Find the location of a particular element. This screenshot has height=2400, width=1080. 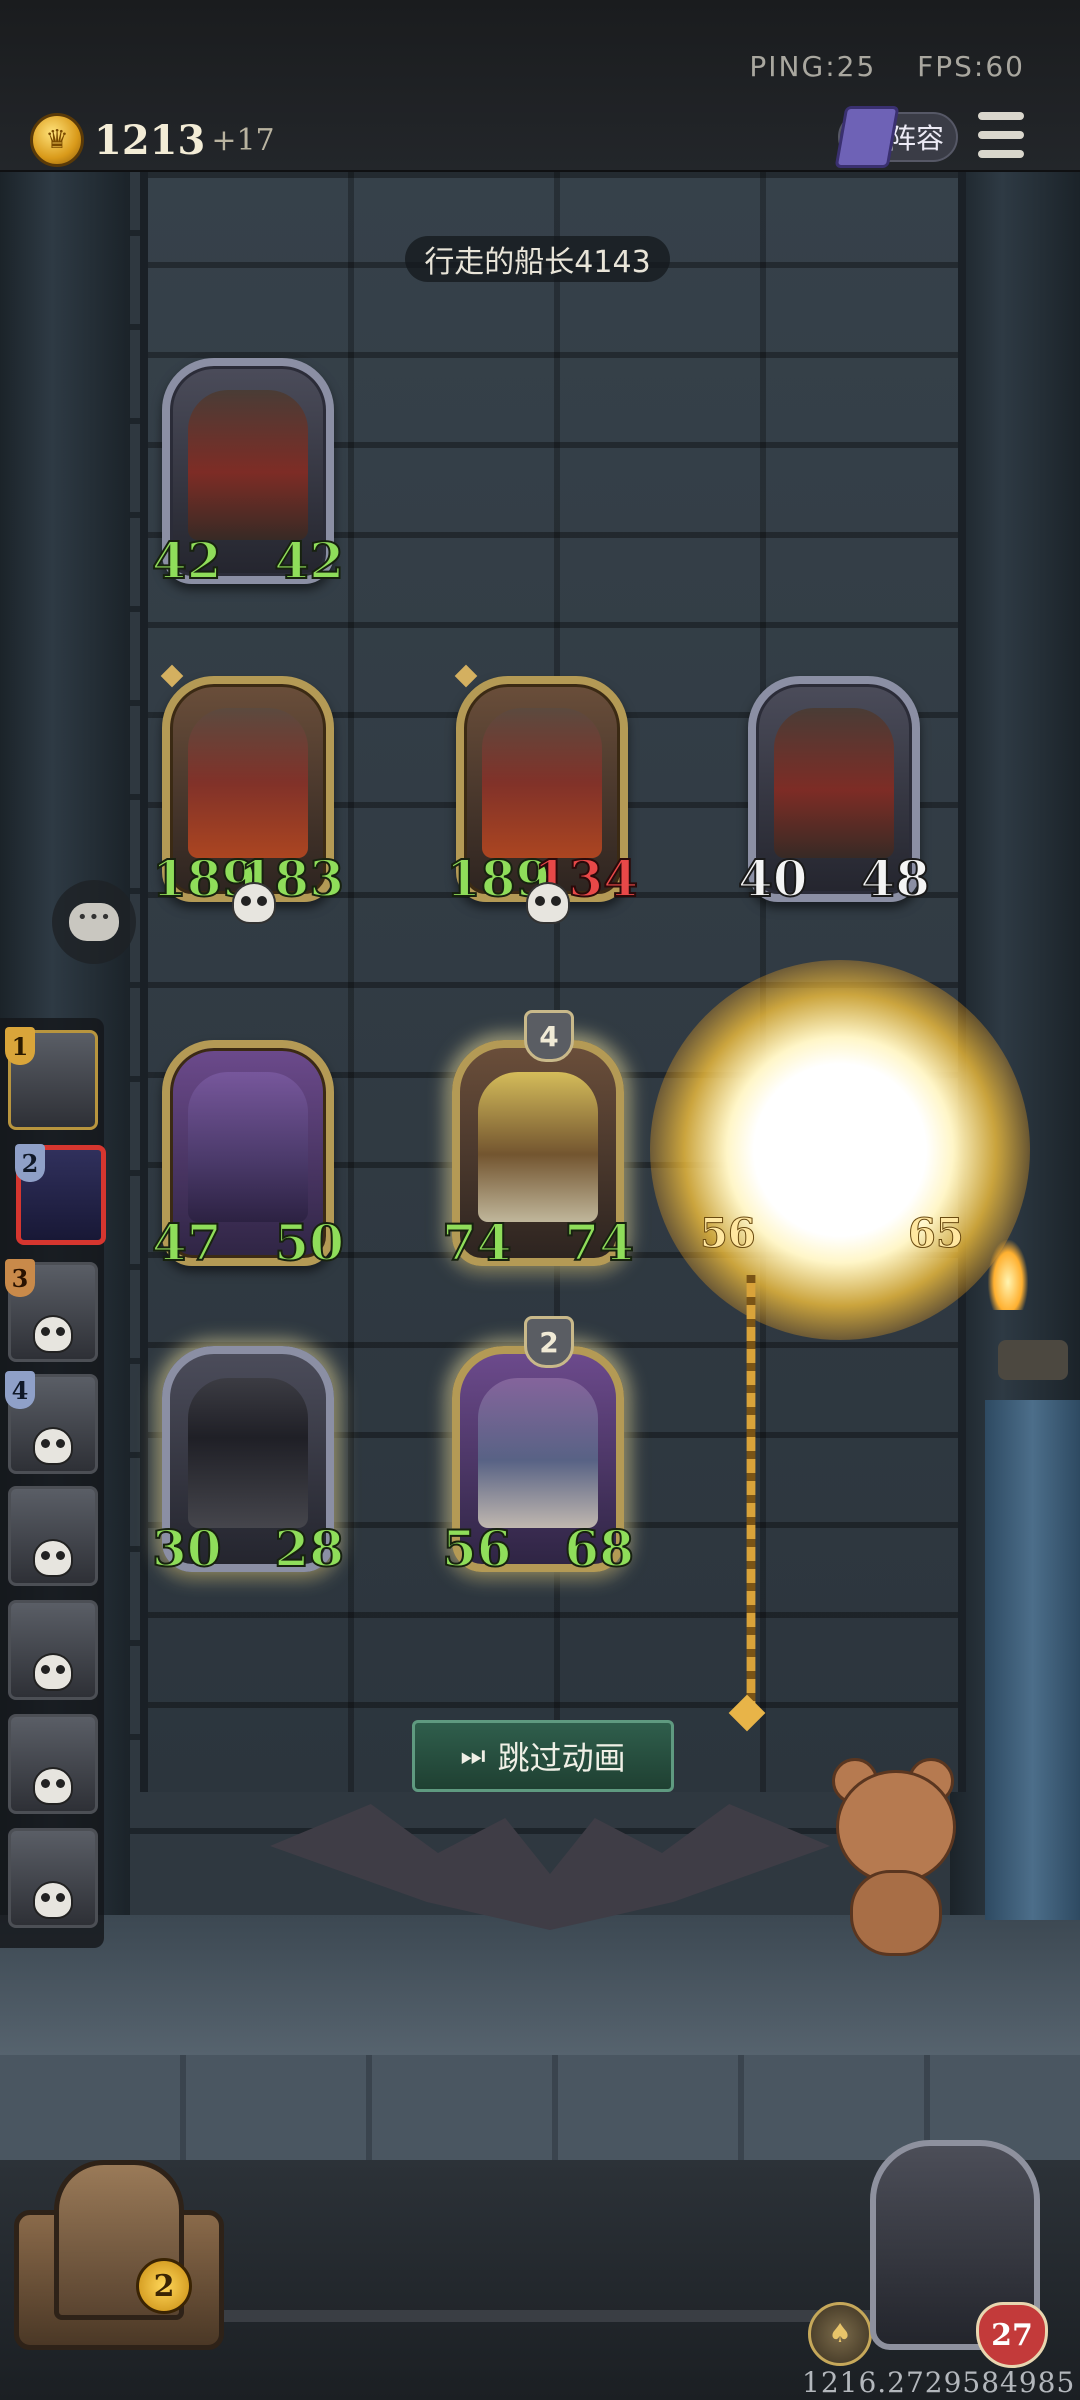

coin-icon: ♛ is located at coordinates (57, 140).